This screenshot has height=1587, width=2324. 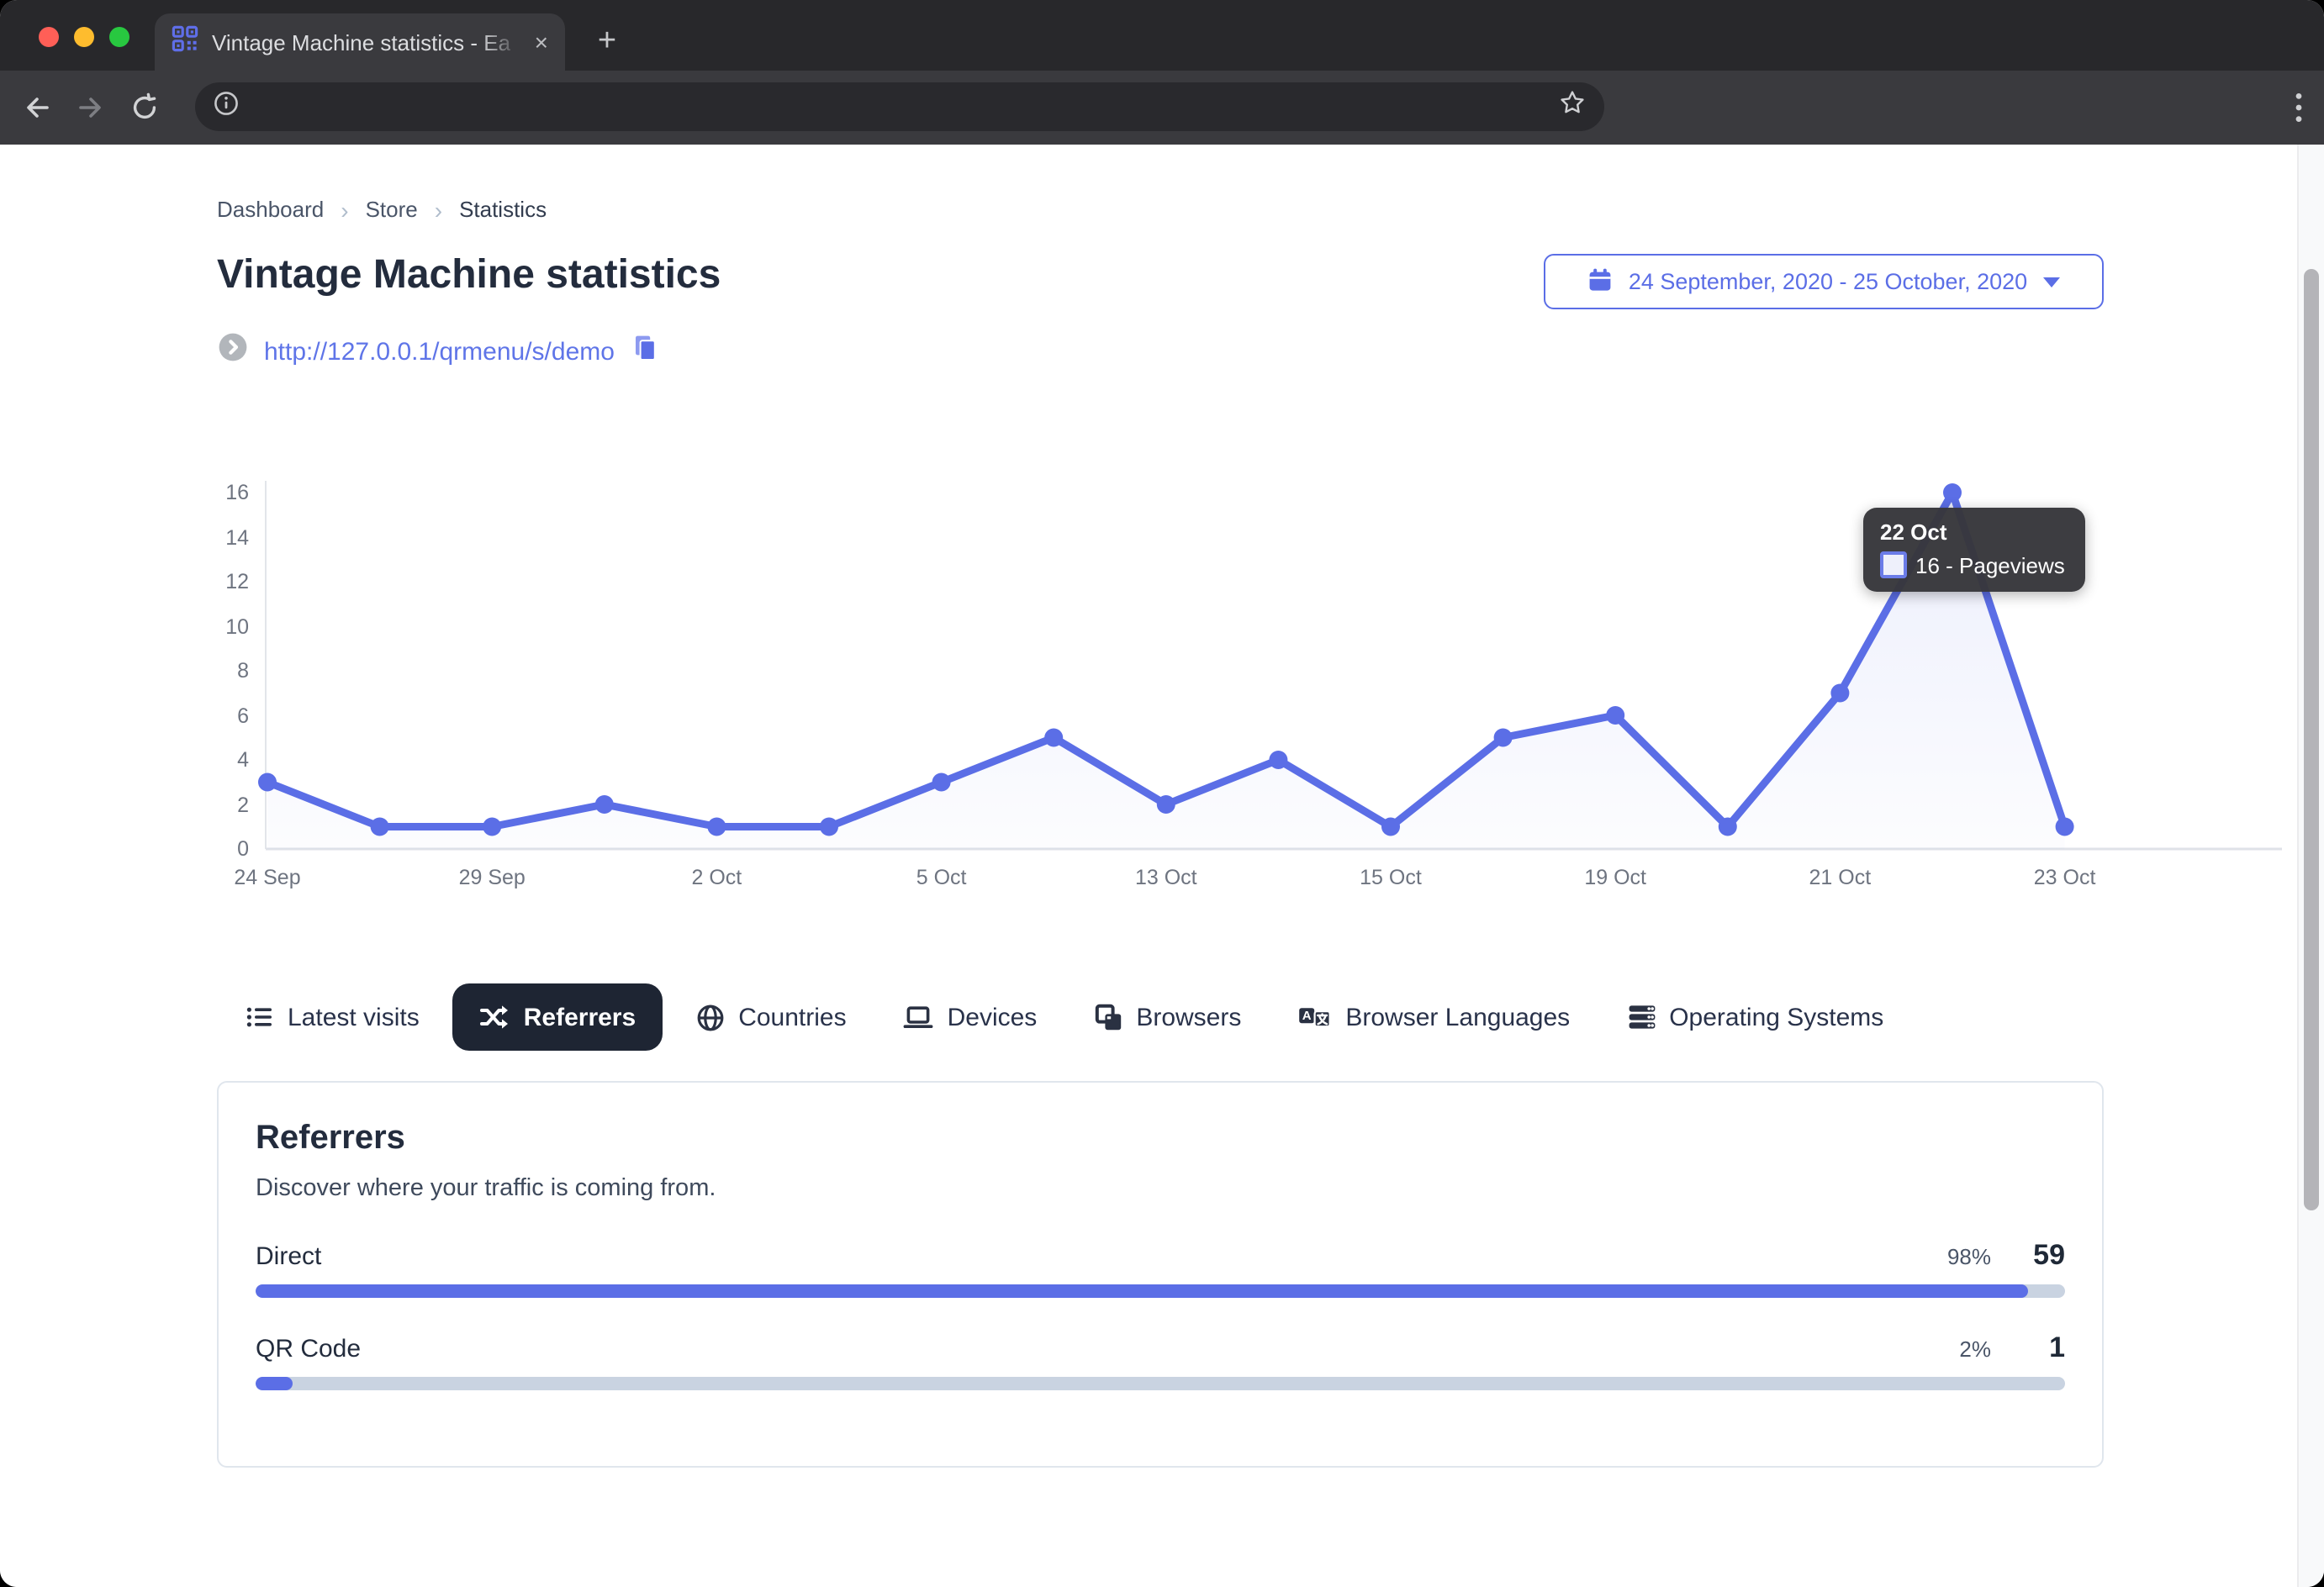 I want to click on stat-tab-browser-languages: A Browser Languages, so click(x=1434, y=1017).